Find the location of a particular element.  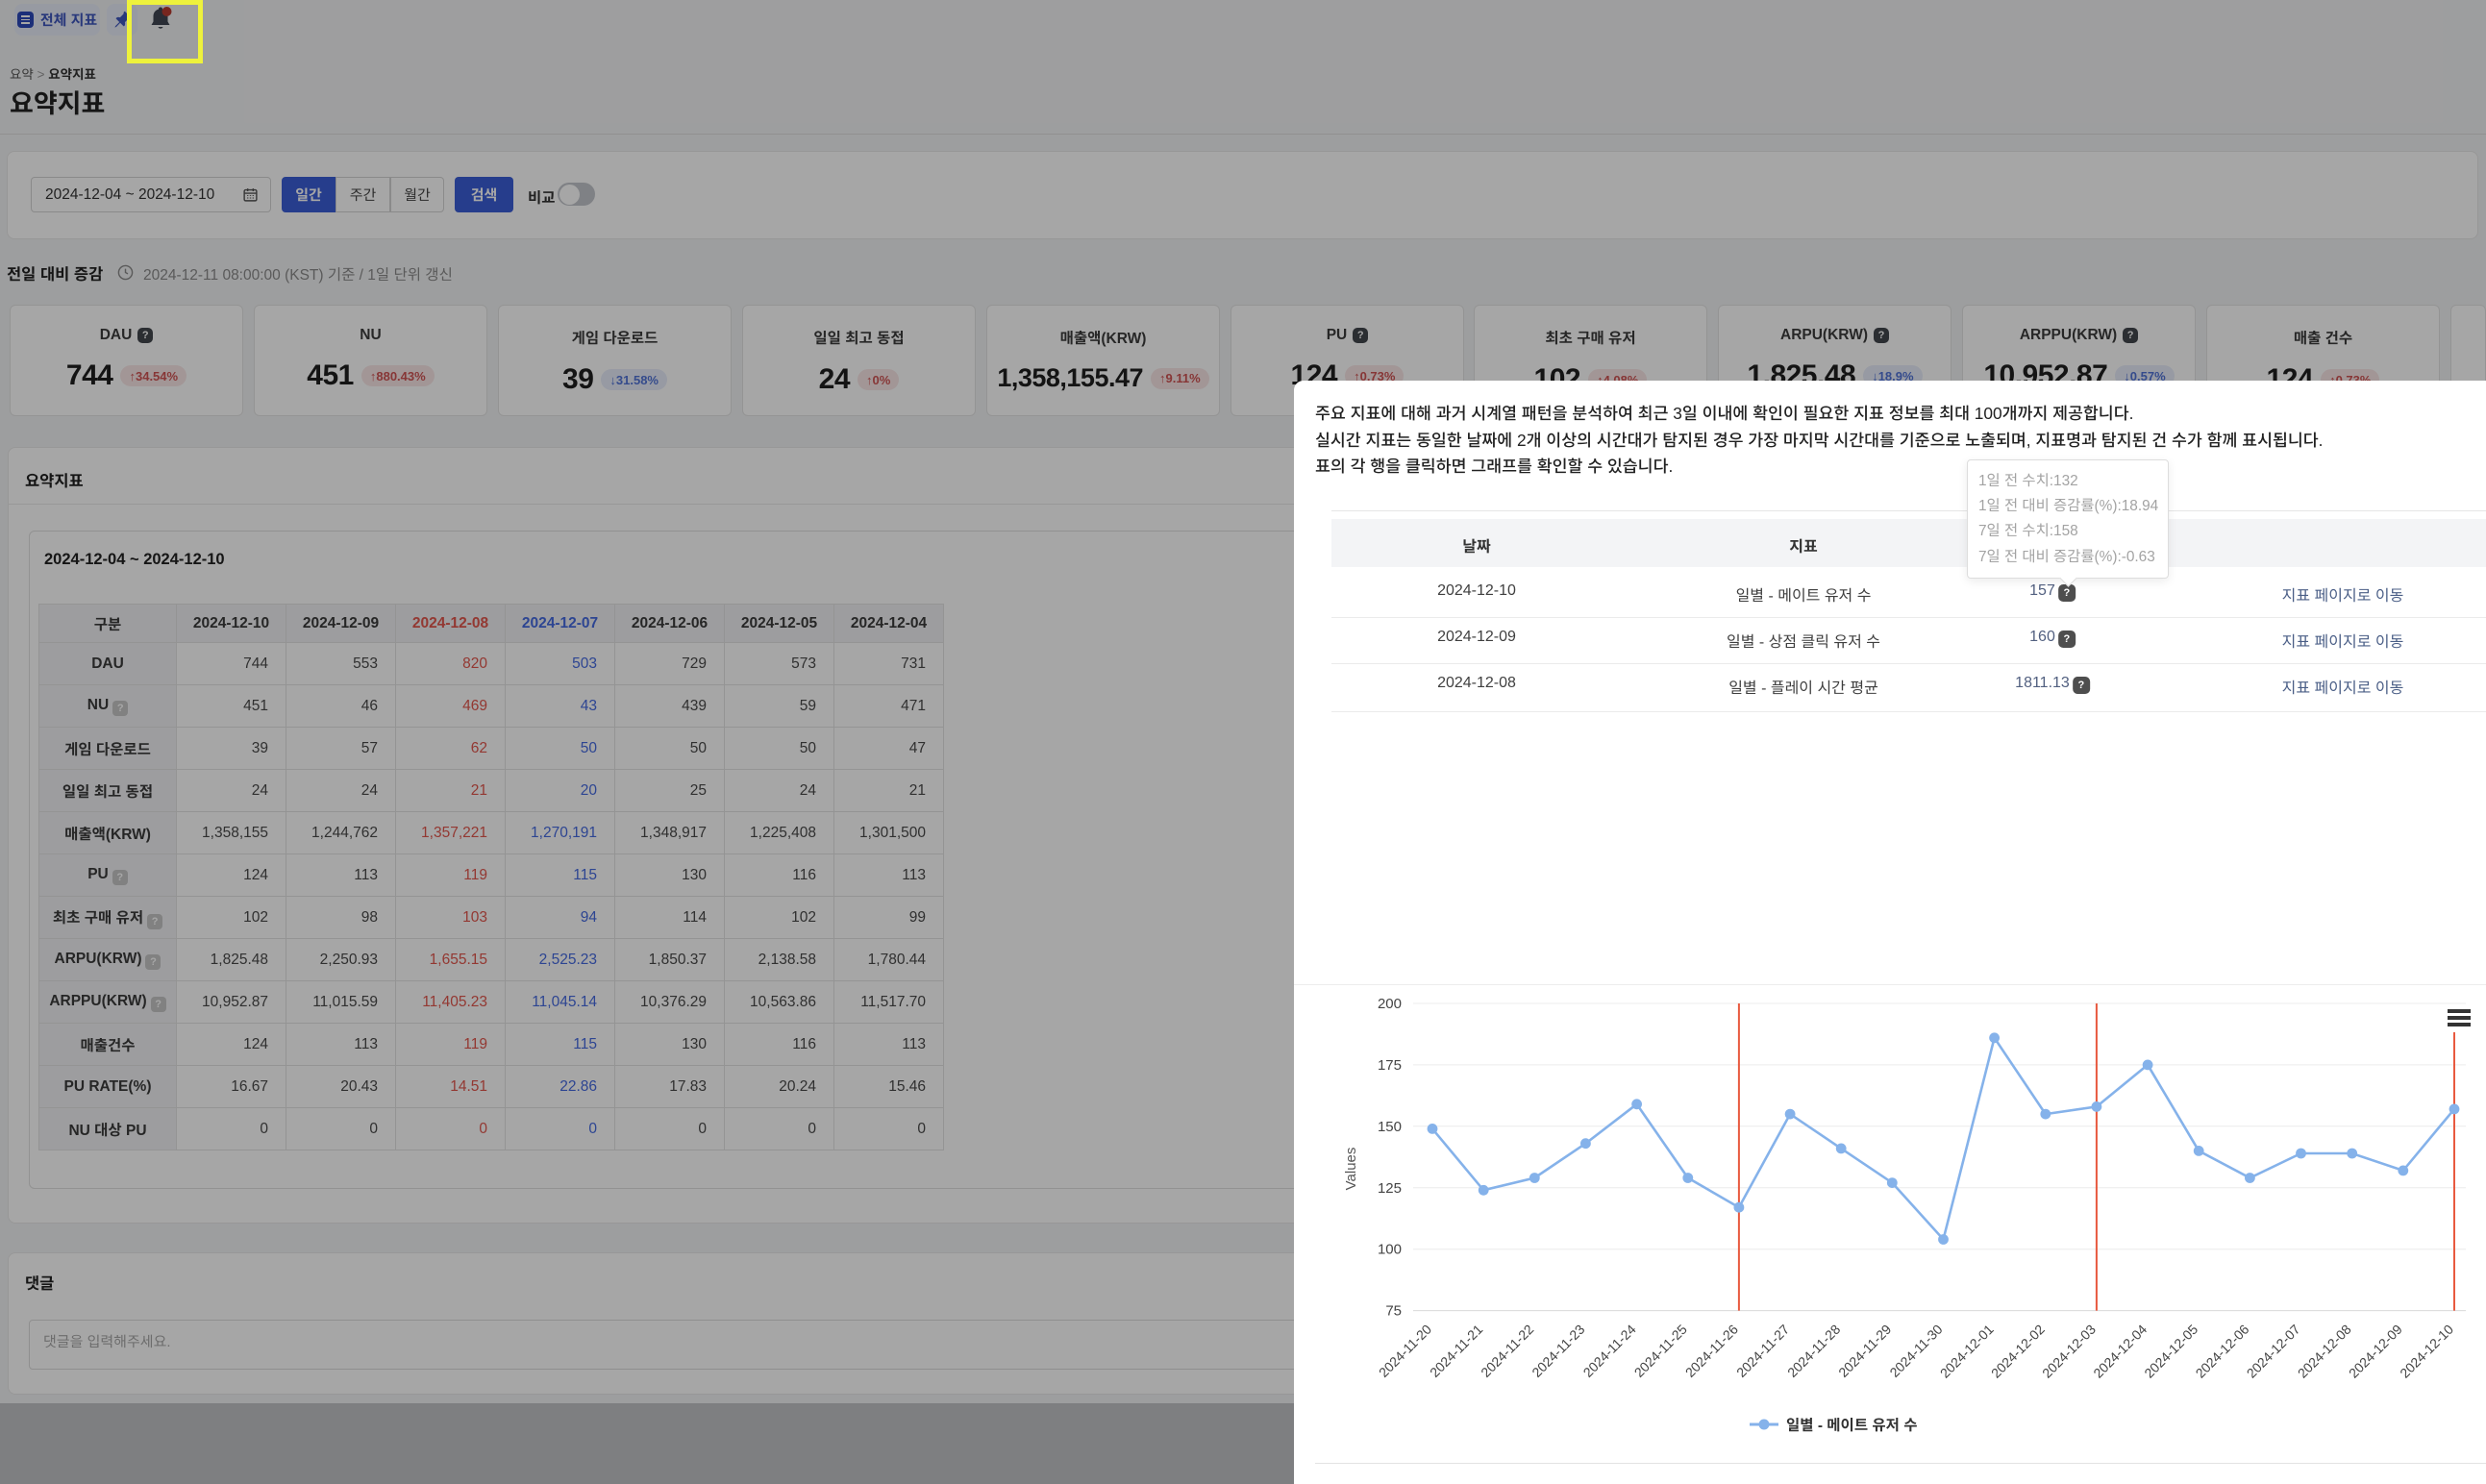

svg-text: 2024-12-08 is located at coordinates (2324, 1351).